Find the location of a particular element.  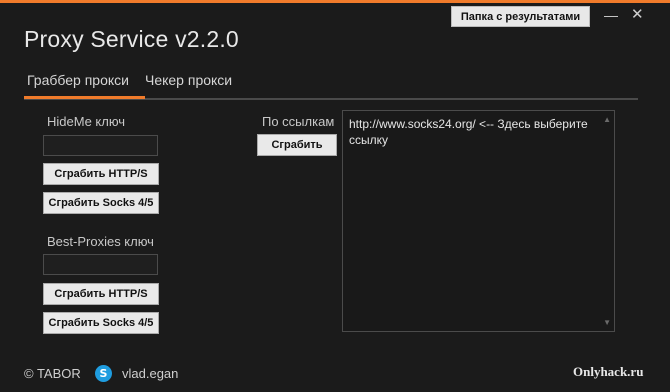

results-folder-button: Папка с результатами is located at coordinates (520, 16).